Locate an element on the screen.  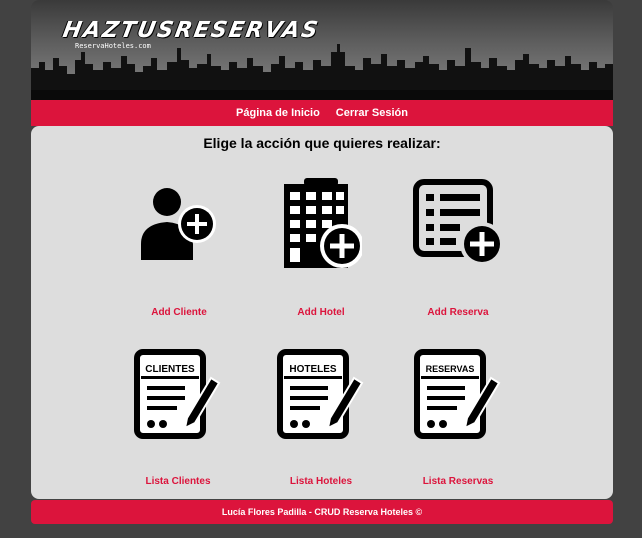
lista-hoteles-tile: HOTELES Lista Hoteles is located at coordinates (321, 418).